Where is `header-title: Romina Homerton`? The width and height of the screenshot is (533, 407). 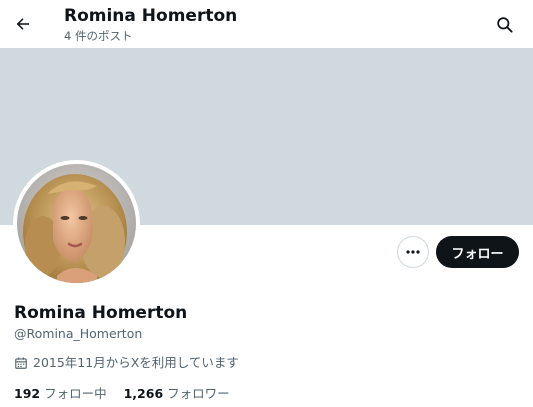 header-title: Romina Homerton is located at coordinates (151, 16).